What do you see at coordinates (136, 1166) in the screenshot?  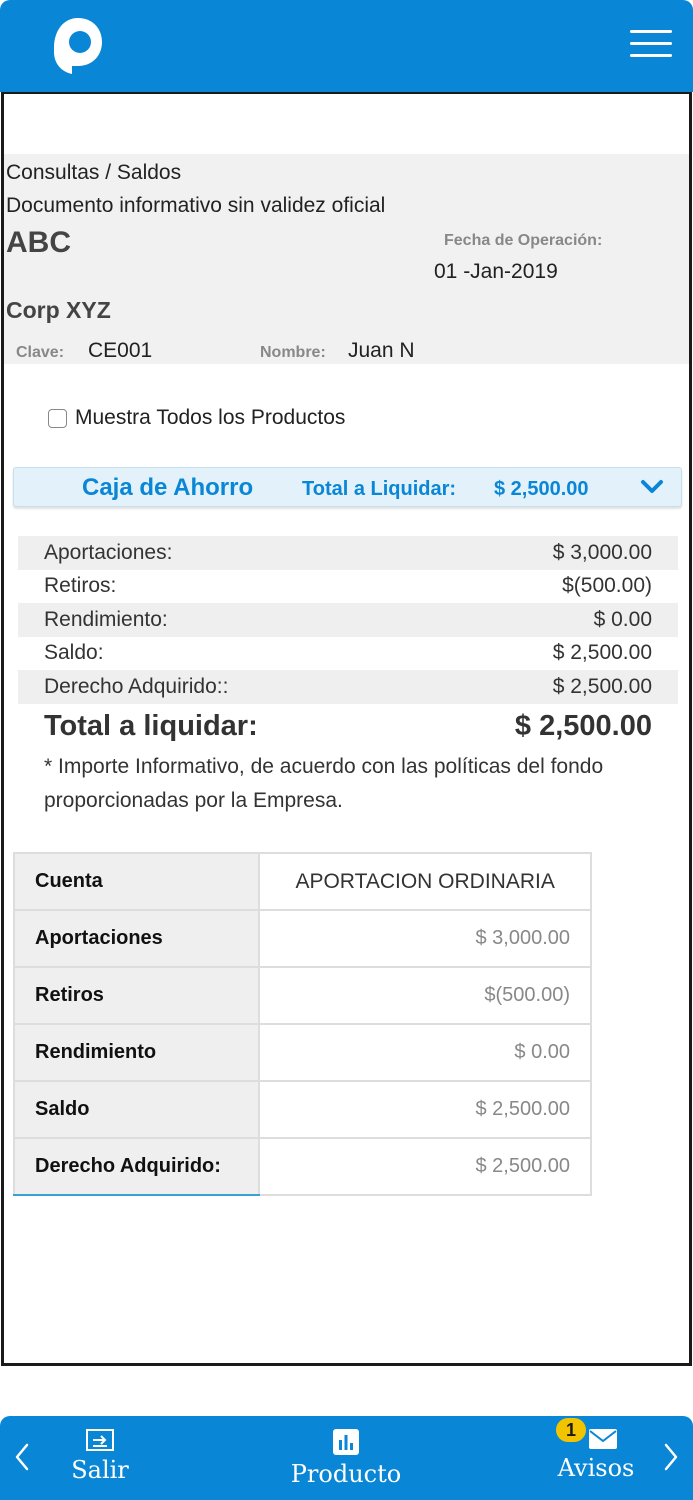 I see `table-row-label: Derecho Adquirido:` at bounding box center [136, 1166].